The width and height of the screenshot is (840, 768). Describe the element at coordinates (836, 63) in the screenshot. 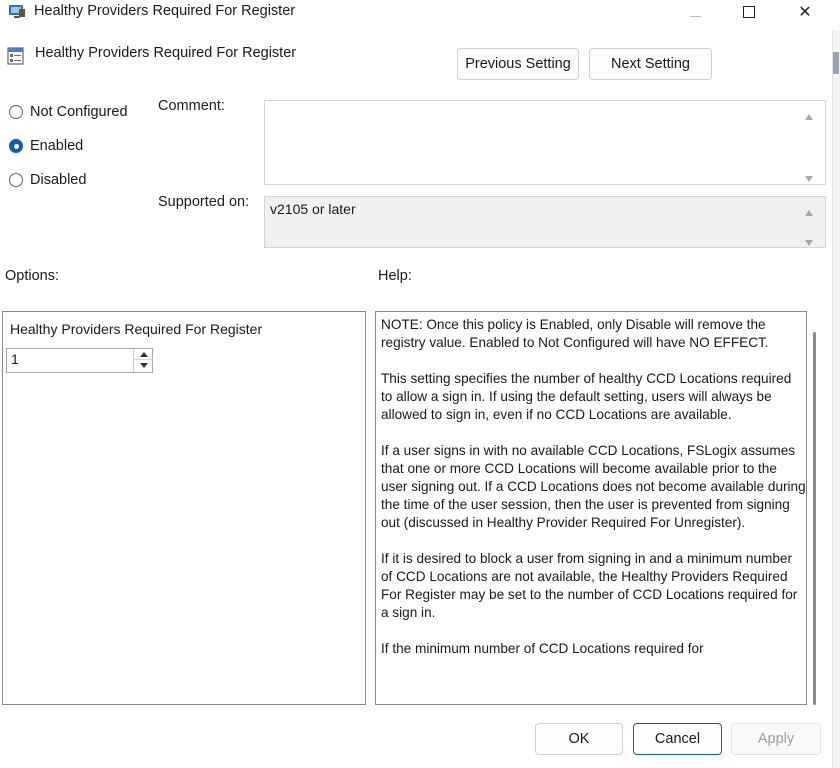

I see `background-window-scroll` at that location.